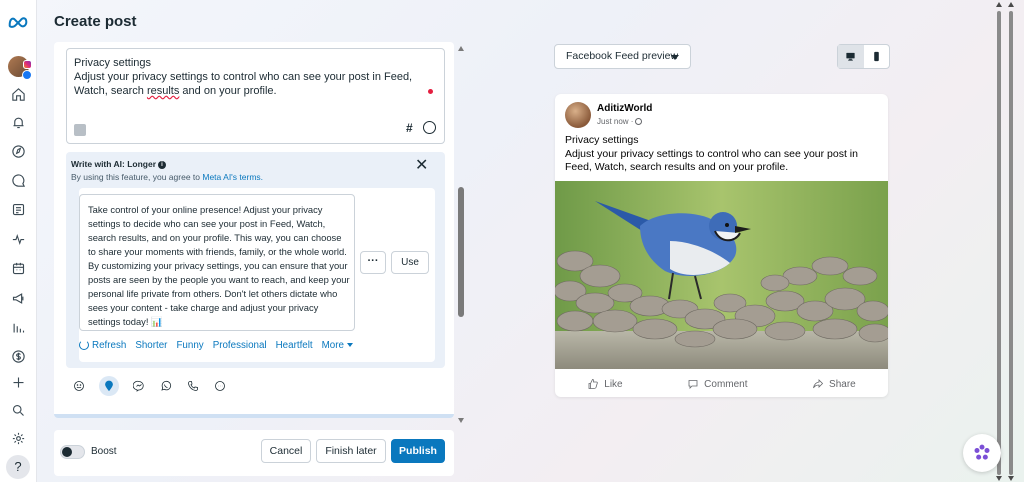 The width and height of the screenshot is (1024, 482). I want to click on analytics-bars-icon, so click(18, 327).